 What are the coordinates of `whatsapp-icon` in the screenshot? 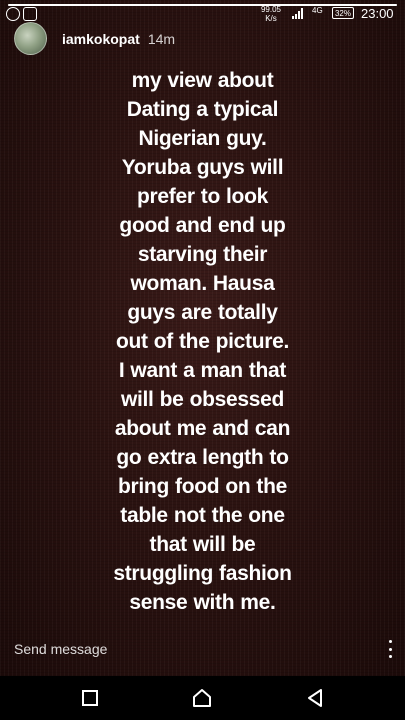 It's located at (13, 14).